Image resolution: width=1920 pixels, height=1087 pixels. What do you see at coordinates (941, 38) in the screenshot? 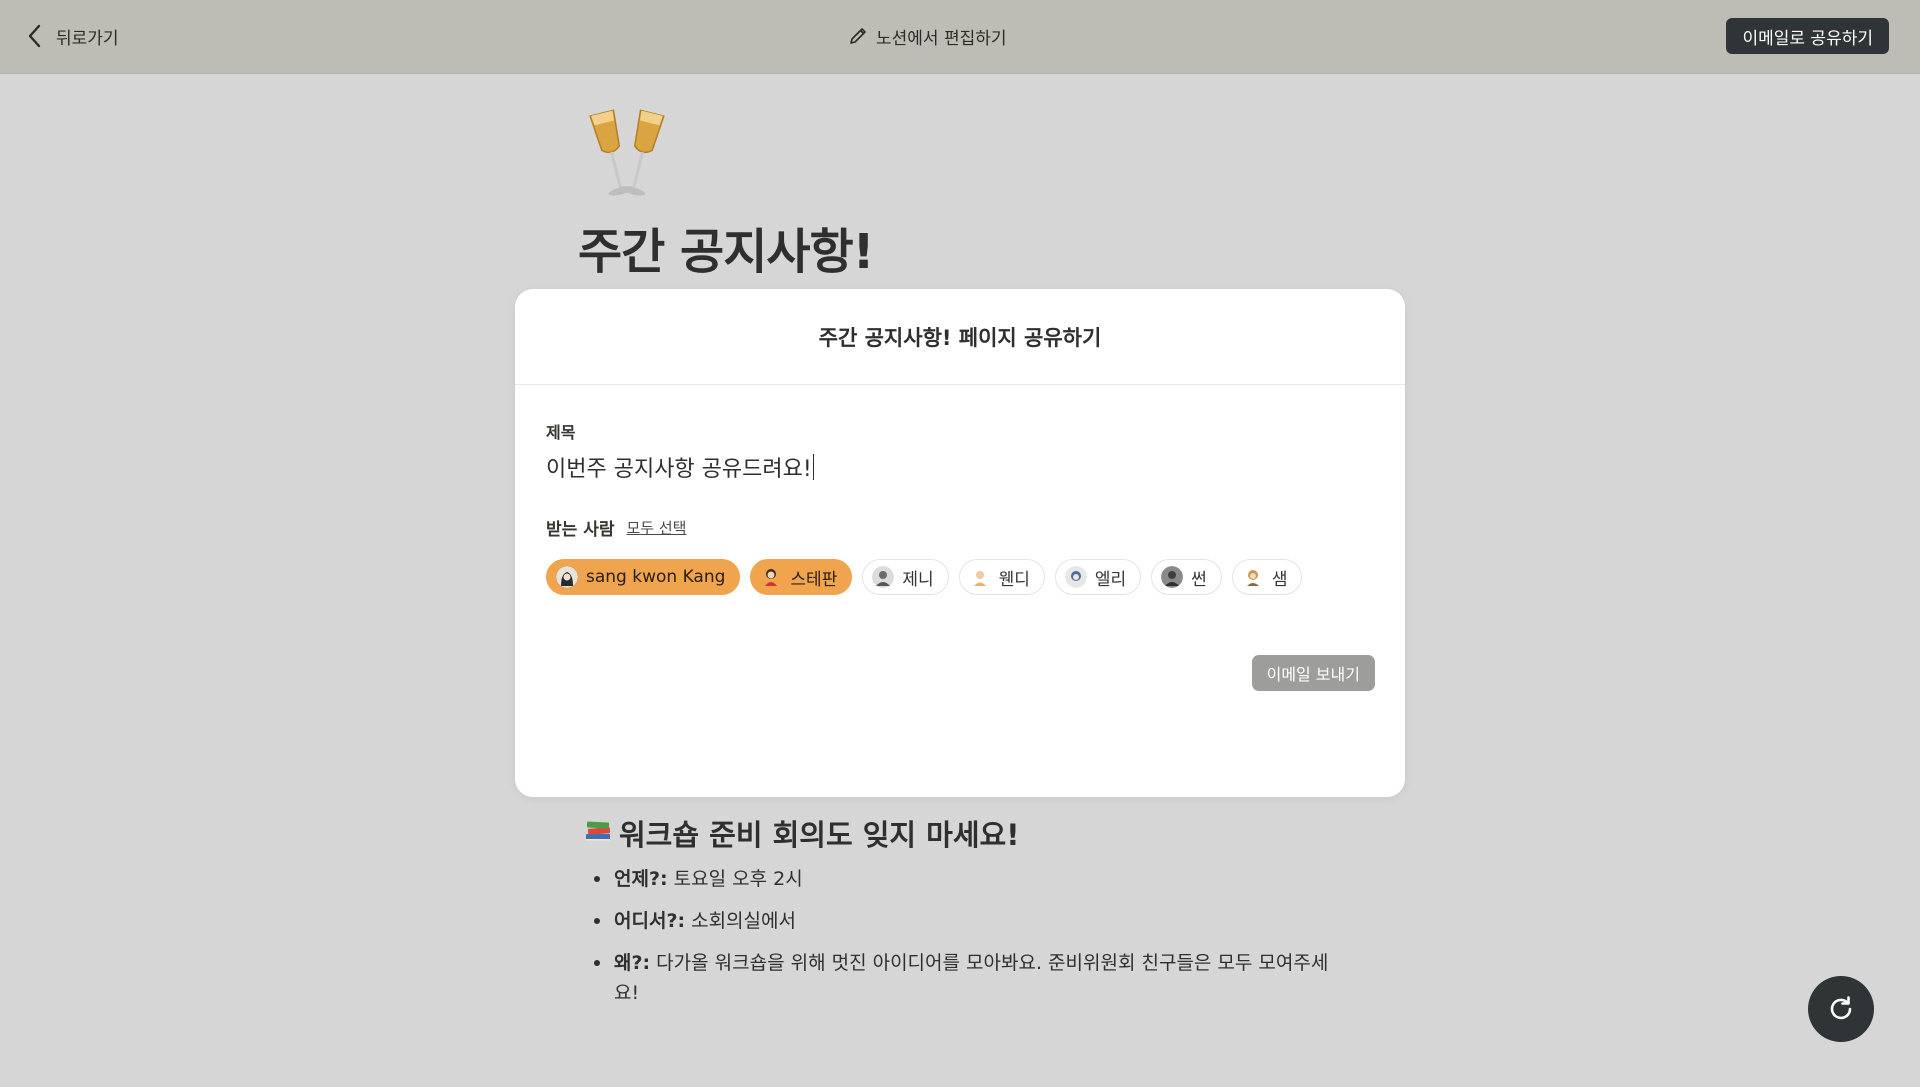
I see `edit-in-notion-label: 노션에서 편집하기` at bounding box center [941, 38].